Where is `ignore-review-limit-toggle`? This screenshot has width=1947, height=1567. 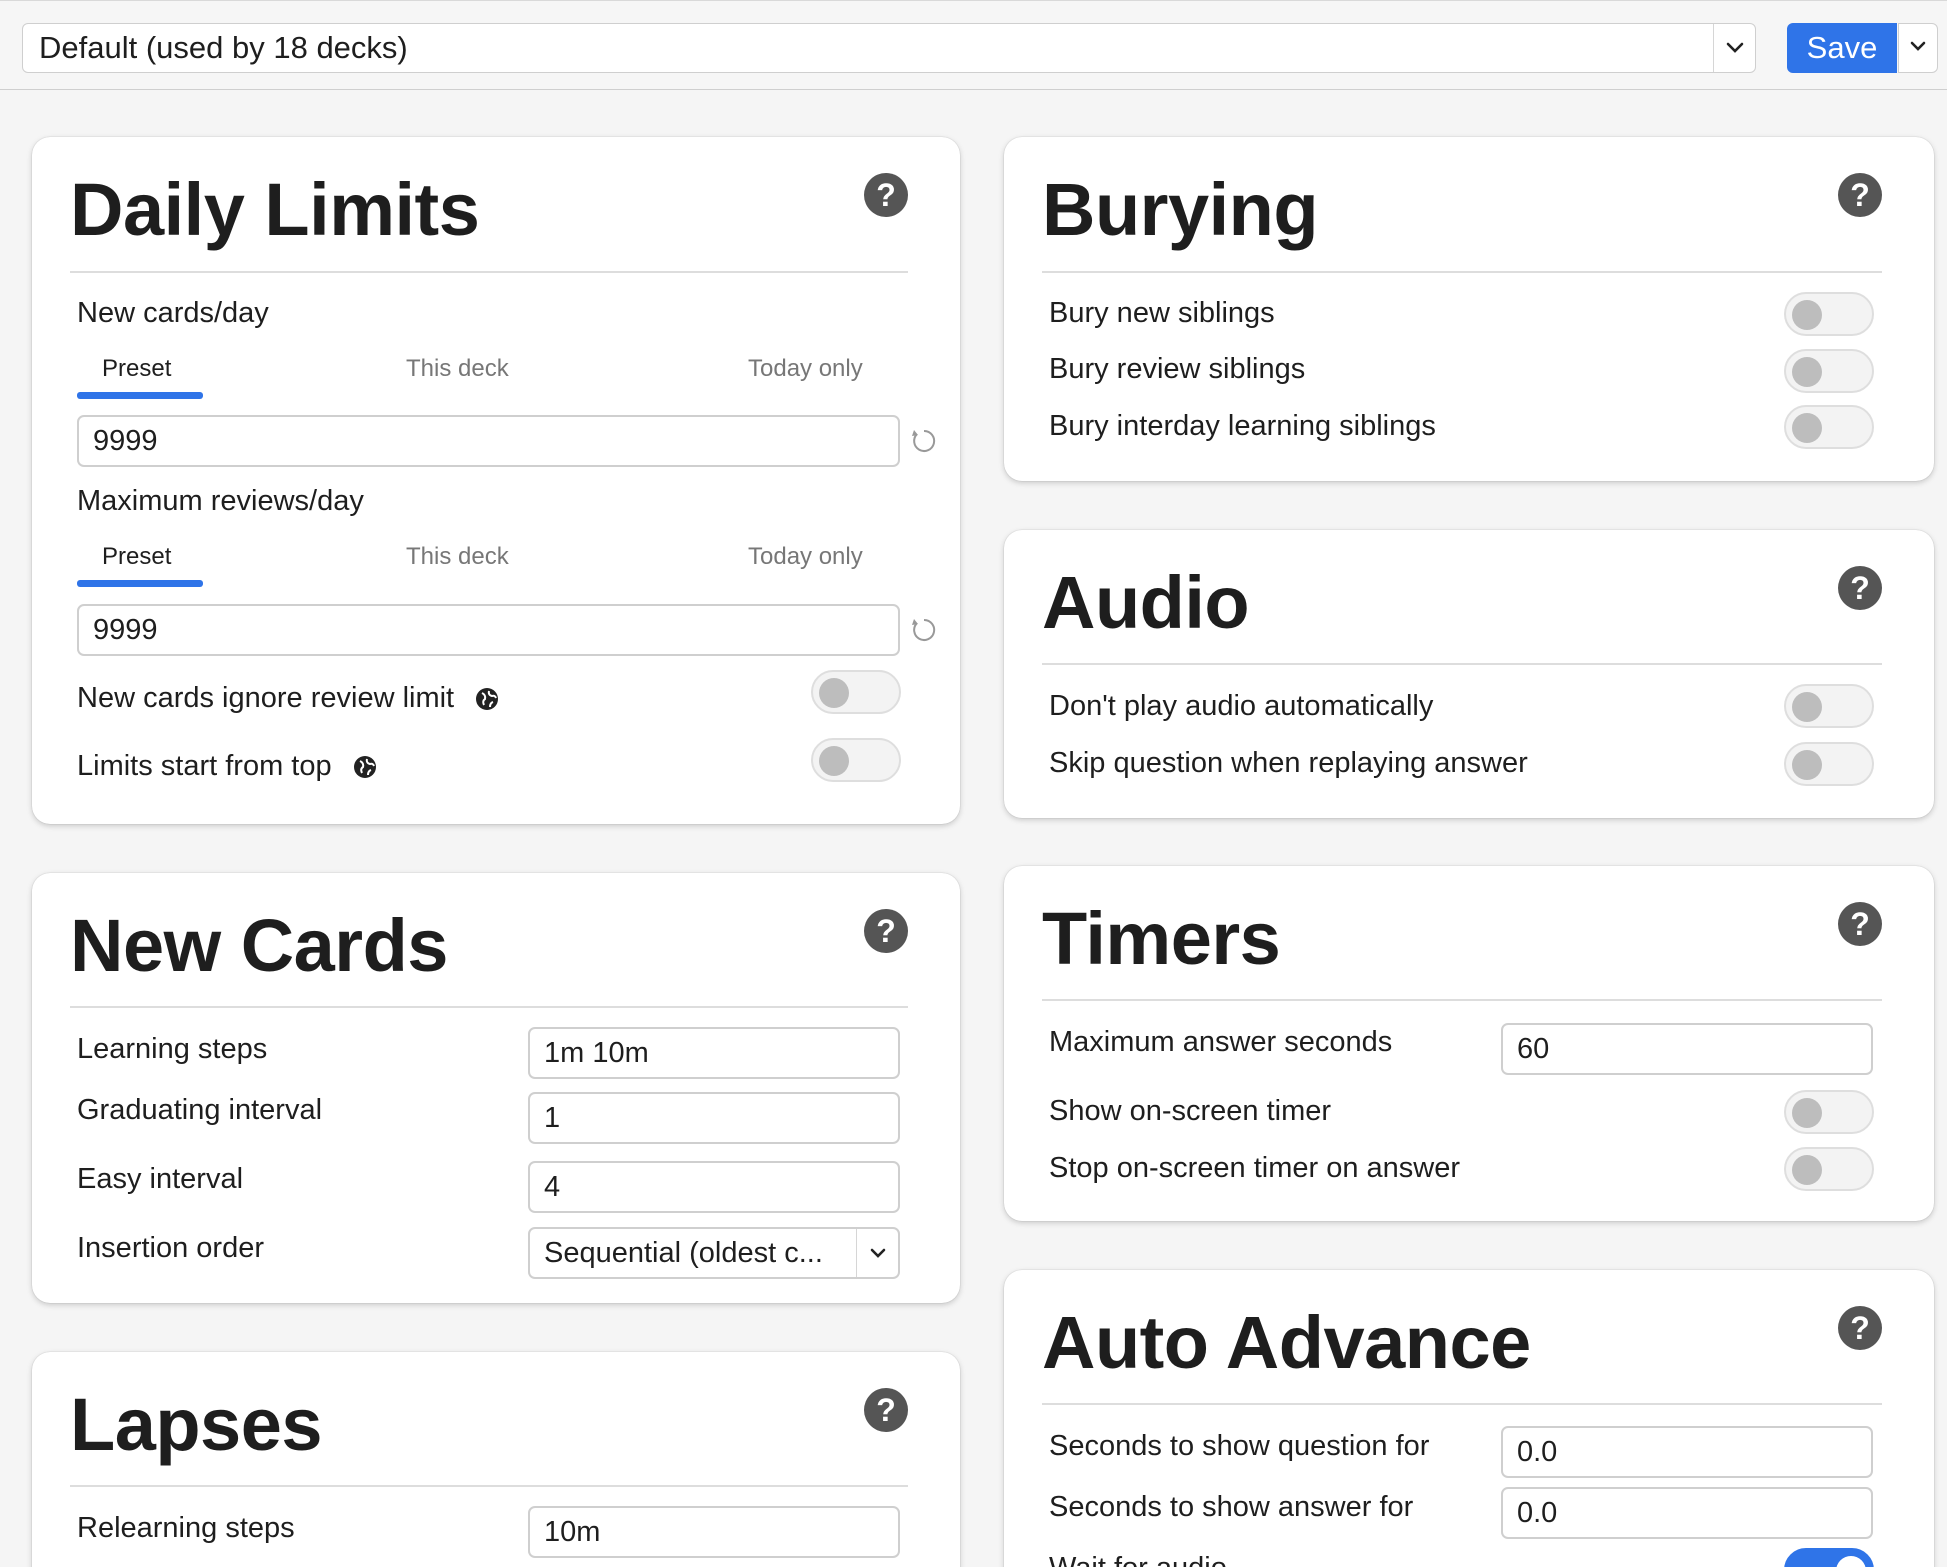 ignore-review-limit-toggle is located at coordinates (856, 692).